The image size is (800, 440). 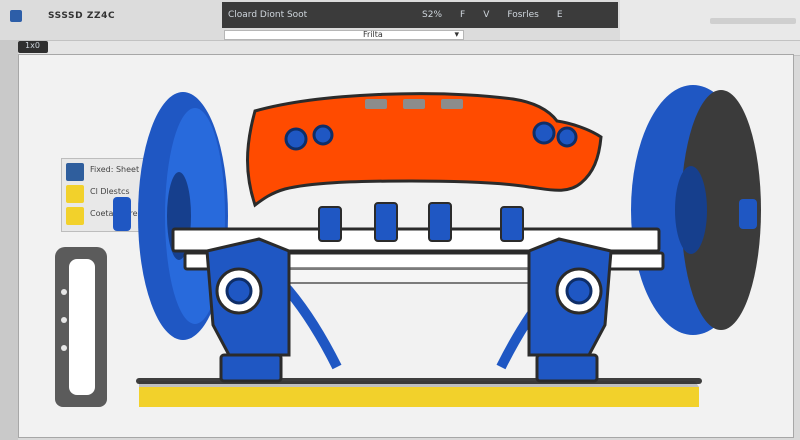 What do you see at coordinates (248, 310) in the screenshot?
I see `left-support` at bounding box center [248, 310].